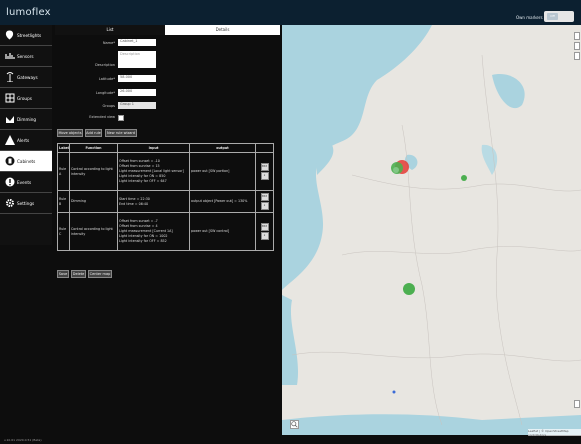 Image resolution: width=581 pixels, height=444 pixels. Describe the element at coordinates (577, 404) in the screenshot. I see `layers-button` at that location.